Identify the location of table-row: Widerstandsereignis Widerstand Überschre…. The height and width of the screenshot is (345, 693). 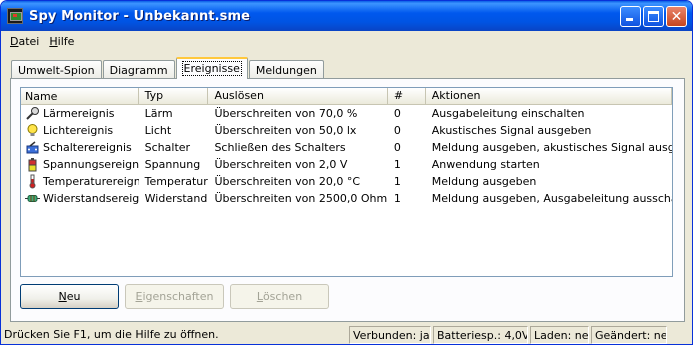
(346, 198).